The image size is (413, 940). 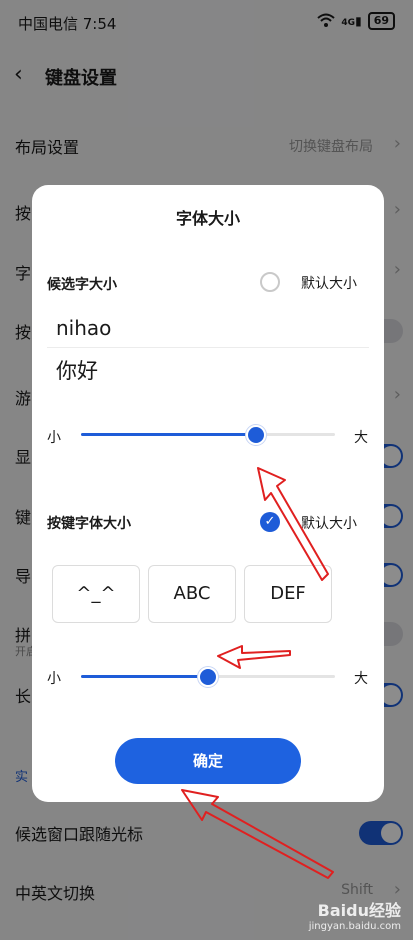 I want to click on watermark: Baidu经验 jingyan.baidu.com, so click(x=355, y=914).